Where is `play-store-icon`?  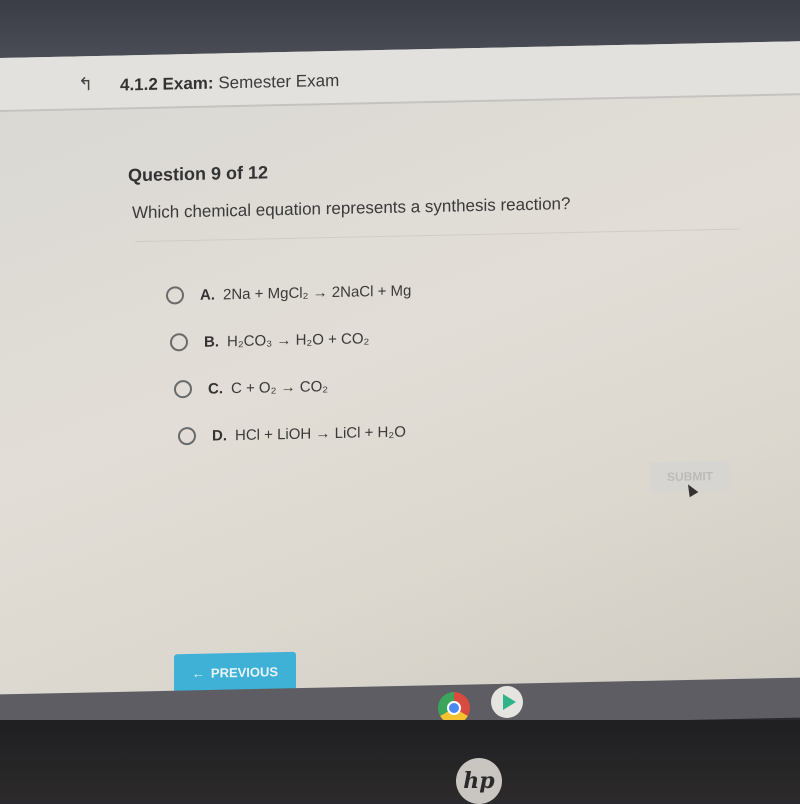 play-store-icon is located at coordinates (507, 702).